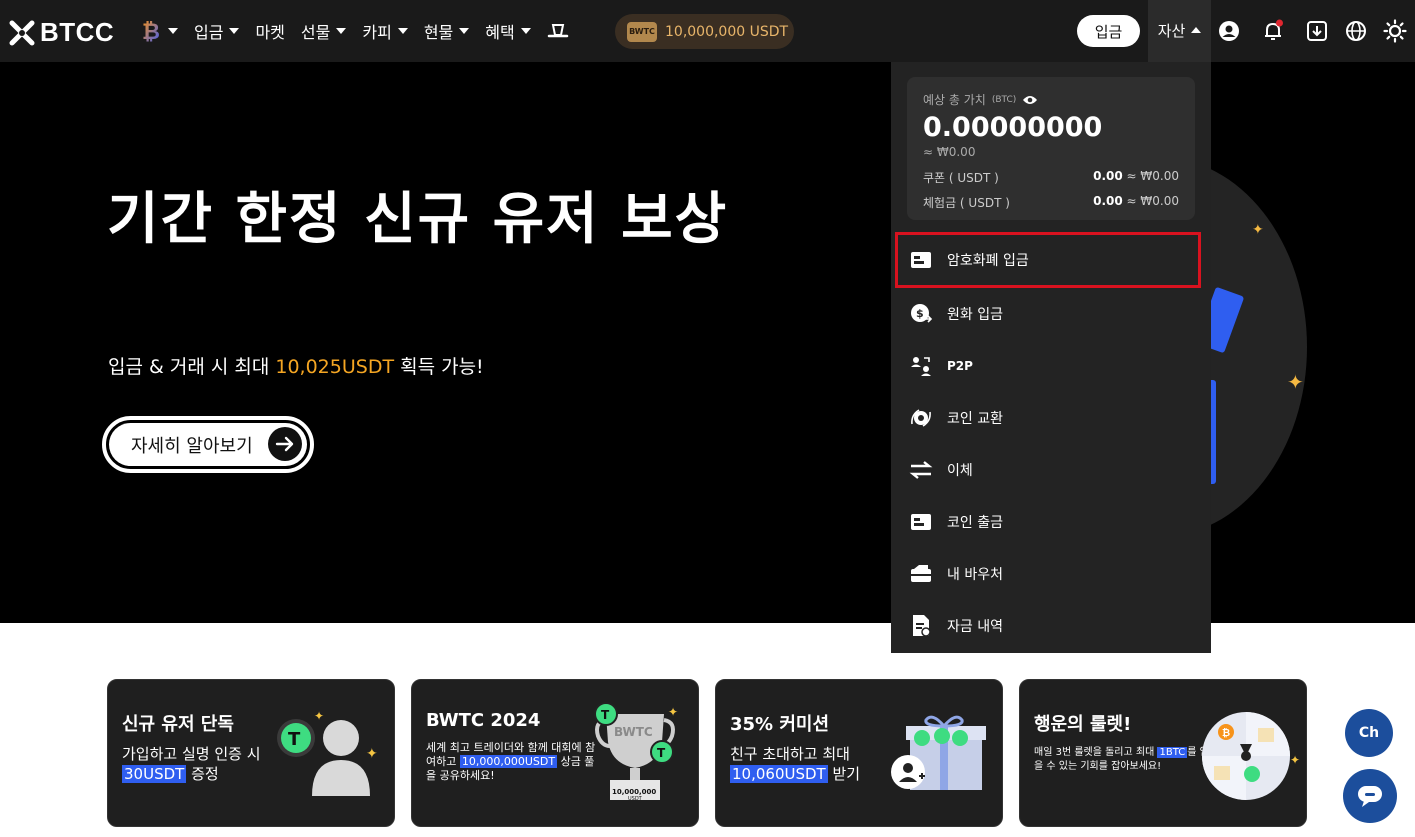 This screenshot has height=837, width=1415. Describe the element at coordinates (508, 761) in the screenshot. I see `card-highlight: 10,000,000USDT` at that location.